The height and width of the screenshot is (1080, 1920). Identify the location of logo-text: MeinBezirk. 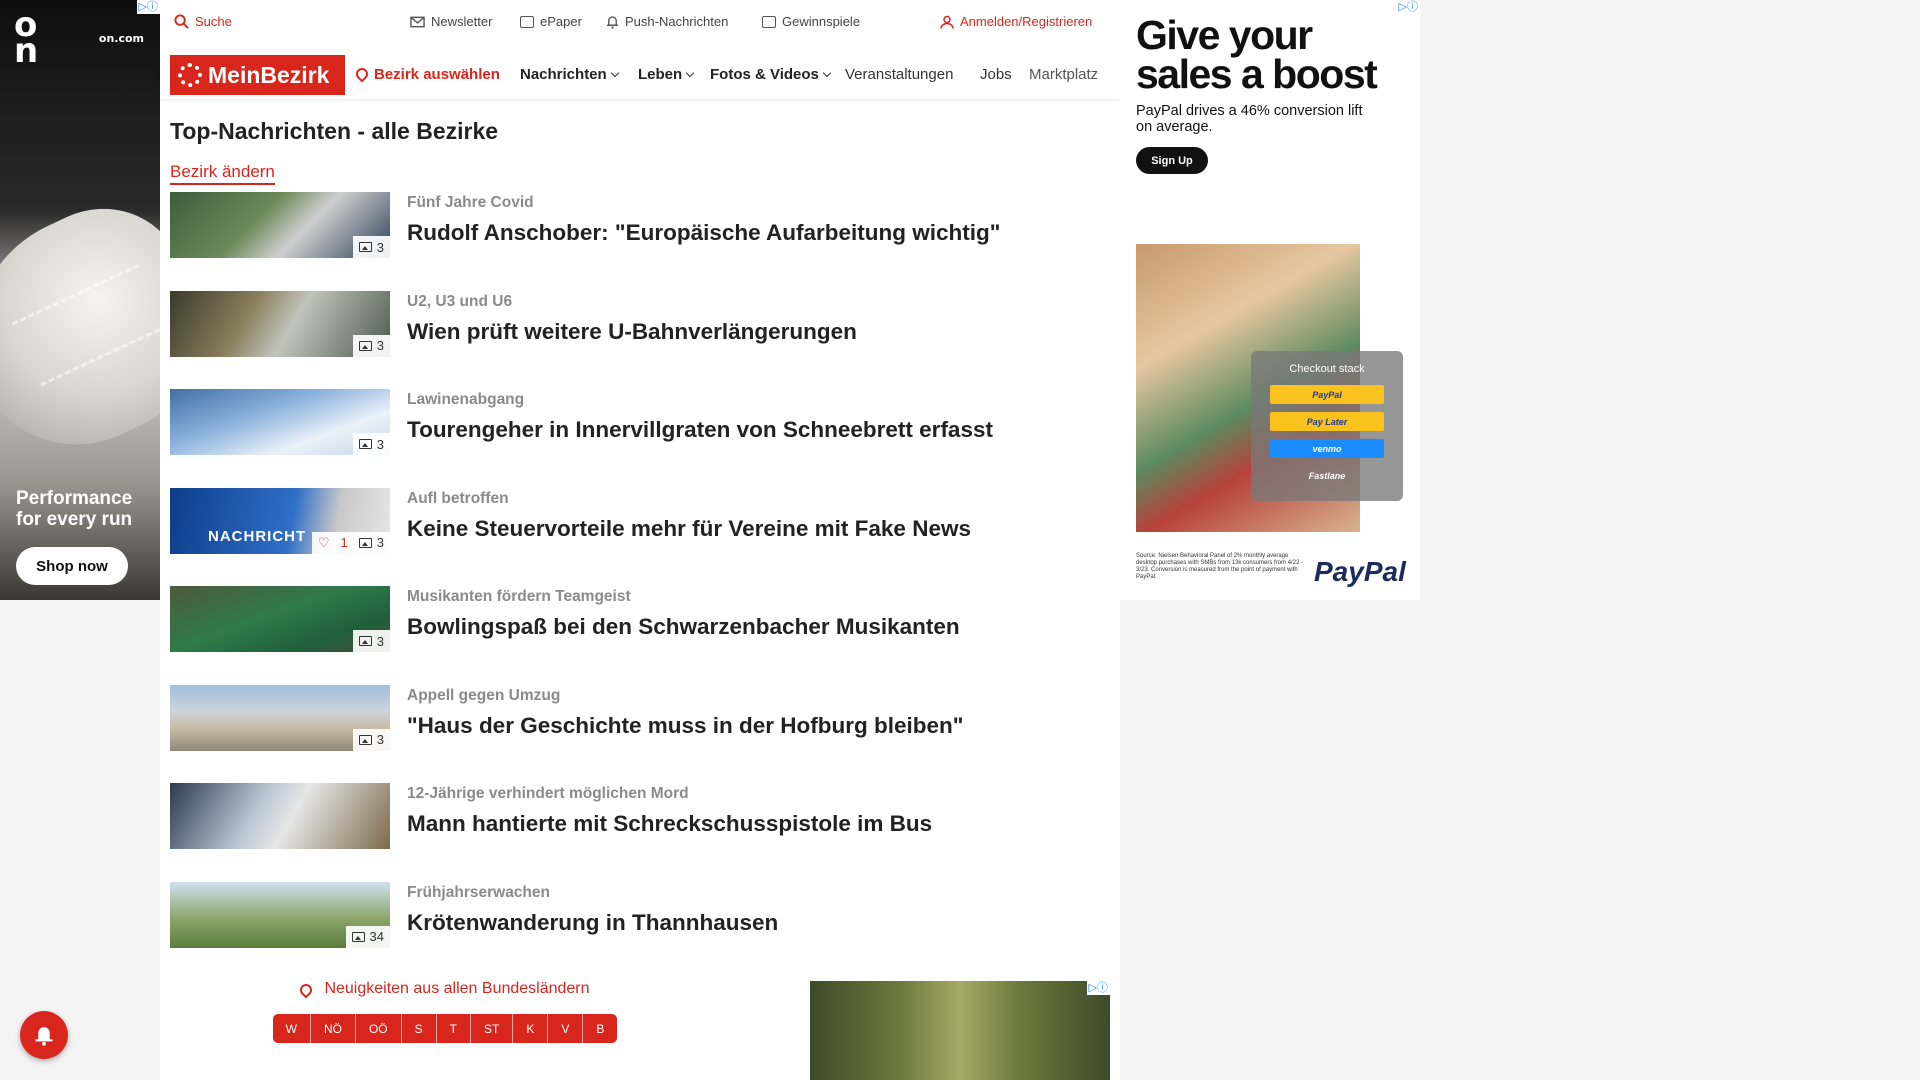
(269, 74).